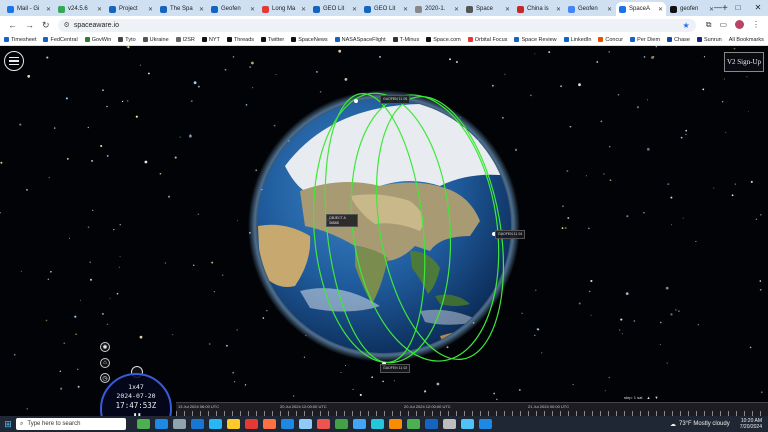 This screenshot has height=432, width=768. What do you see at coordinates (645, 40) in the screenshot?
I see `bookmark-item: Per Diem` at bounding box center [645, 40].